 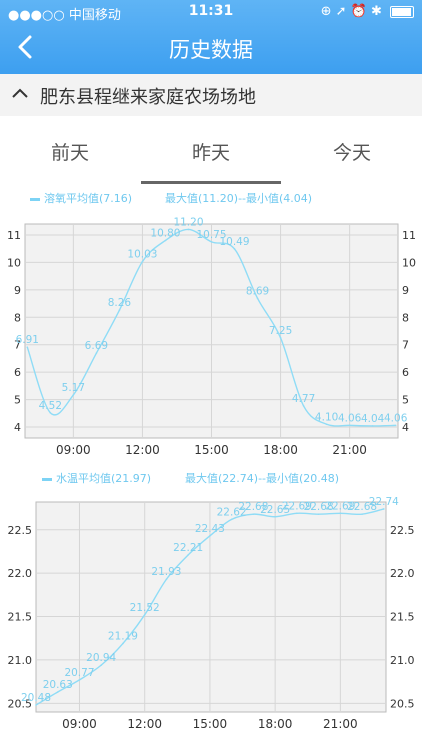 I want to click on chart2-legend: 水温平均值(21.97), so click(x=96, y=478).